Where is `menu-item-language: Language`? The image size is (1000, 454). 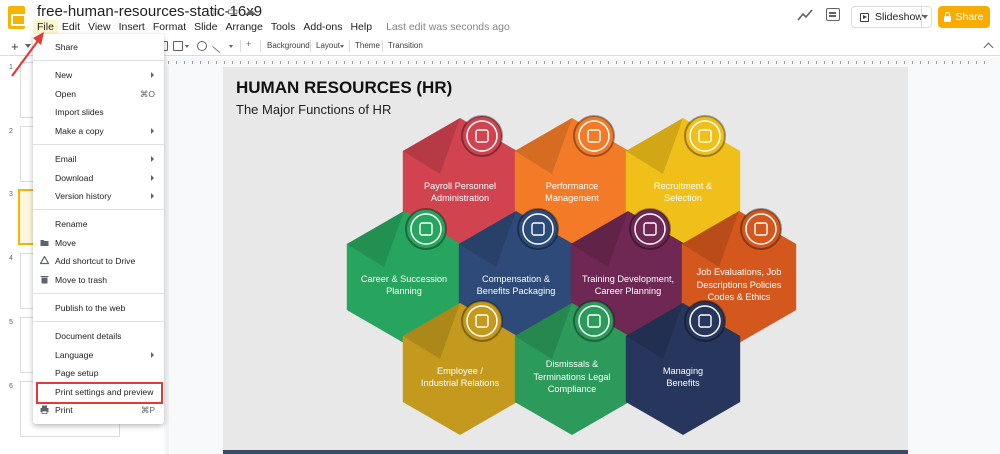 menu-item-language: Language is located at coordinates (98, 355).